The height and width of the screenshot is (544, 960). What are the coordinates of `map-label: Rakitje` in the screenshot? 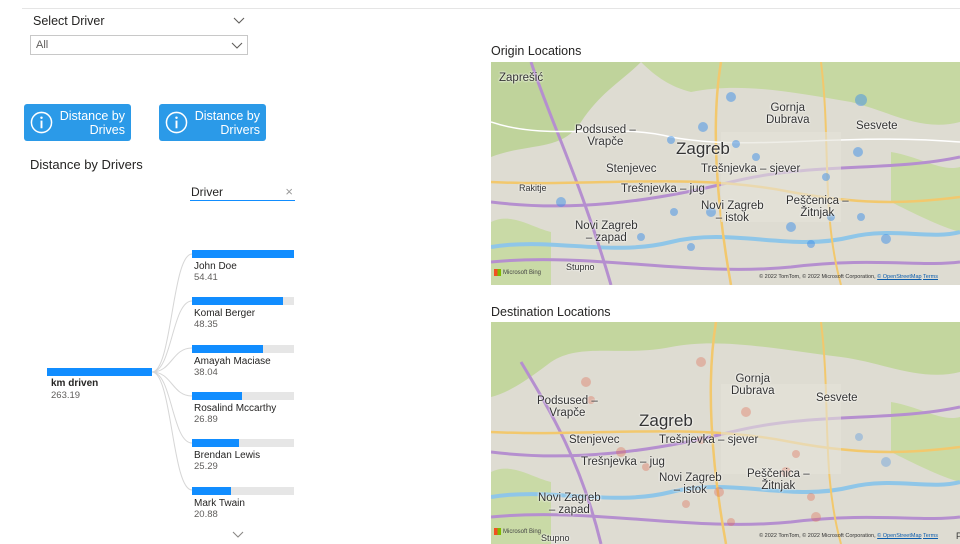 It's located at (533, 188).